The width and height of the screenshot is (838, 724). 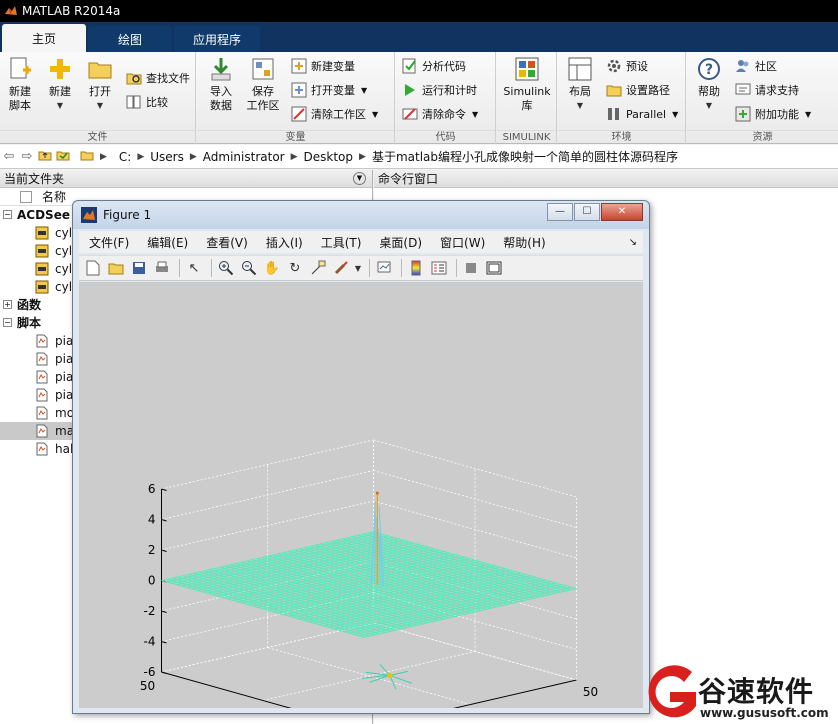 I want to click on minimize-button: —, so click(x=560, y=212).